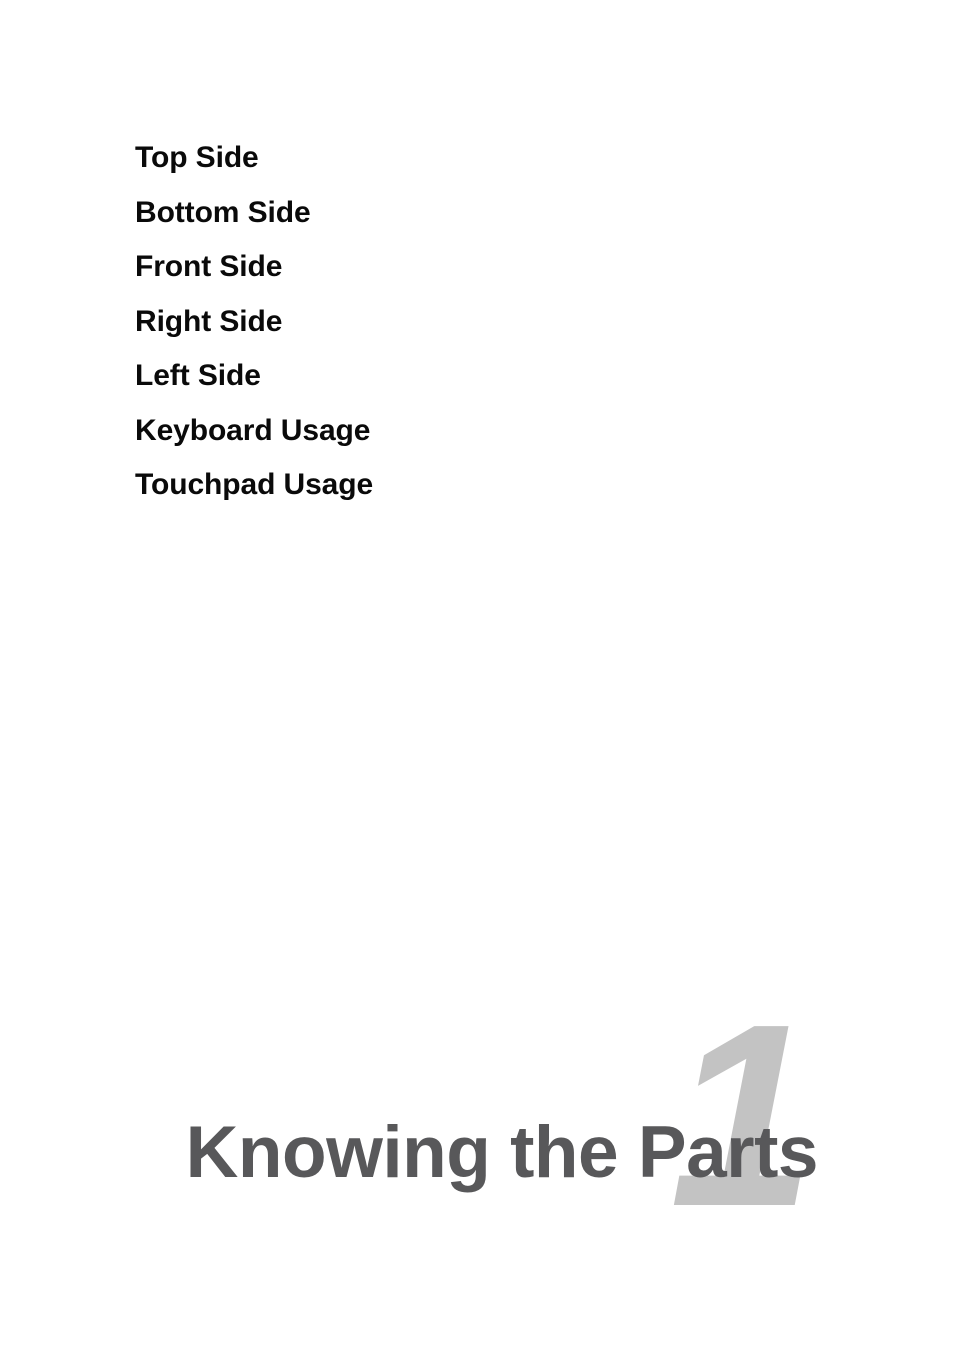  I want to click on list-item: Keyboard Usage, so click(253, 430).